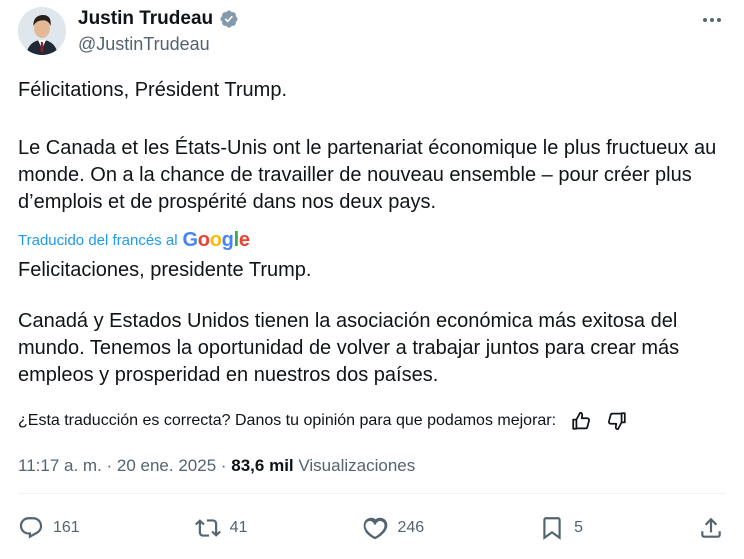 This screenshot has height=559, width=744. Describe the element at coordinates (411, 527) in the screenshot. I see `like-count: 246` at that location.